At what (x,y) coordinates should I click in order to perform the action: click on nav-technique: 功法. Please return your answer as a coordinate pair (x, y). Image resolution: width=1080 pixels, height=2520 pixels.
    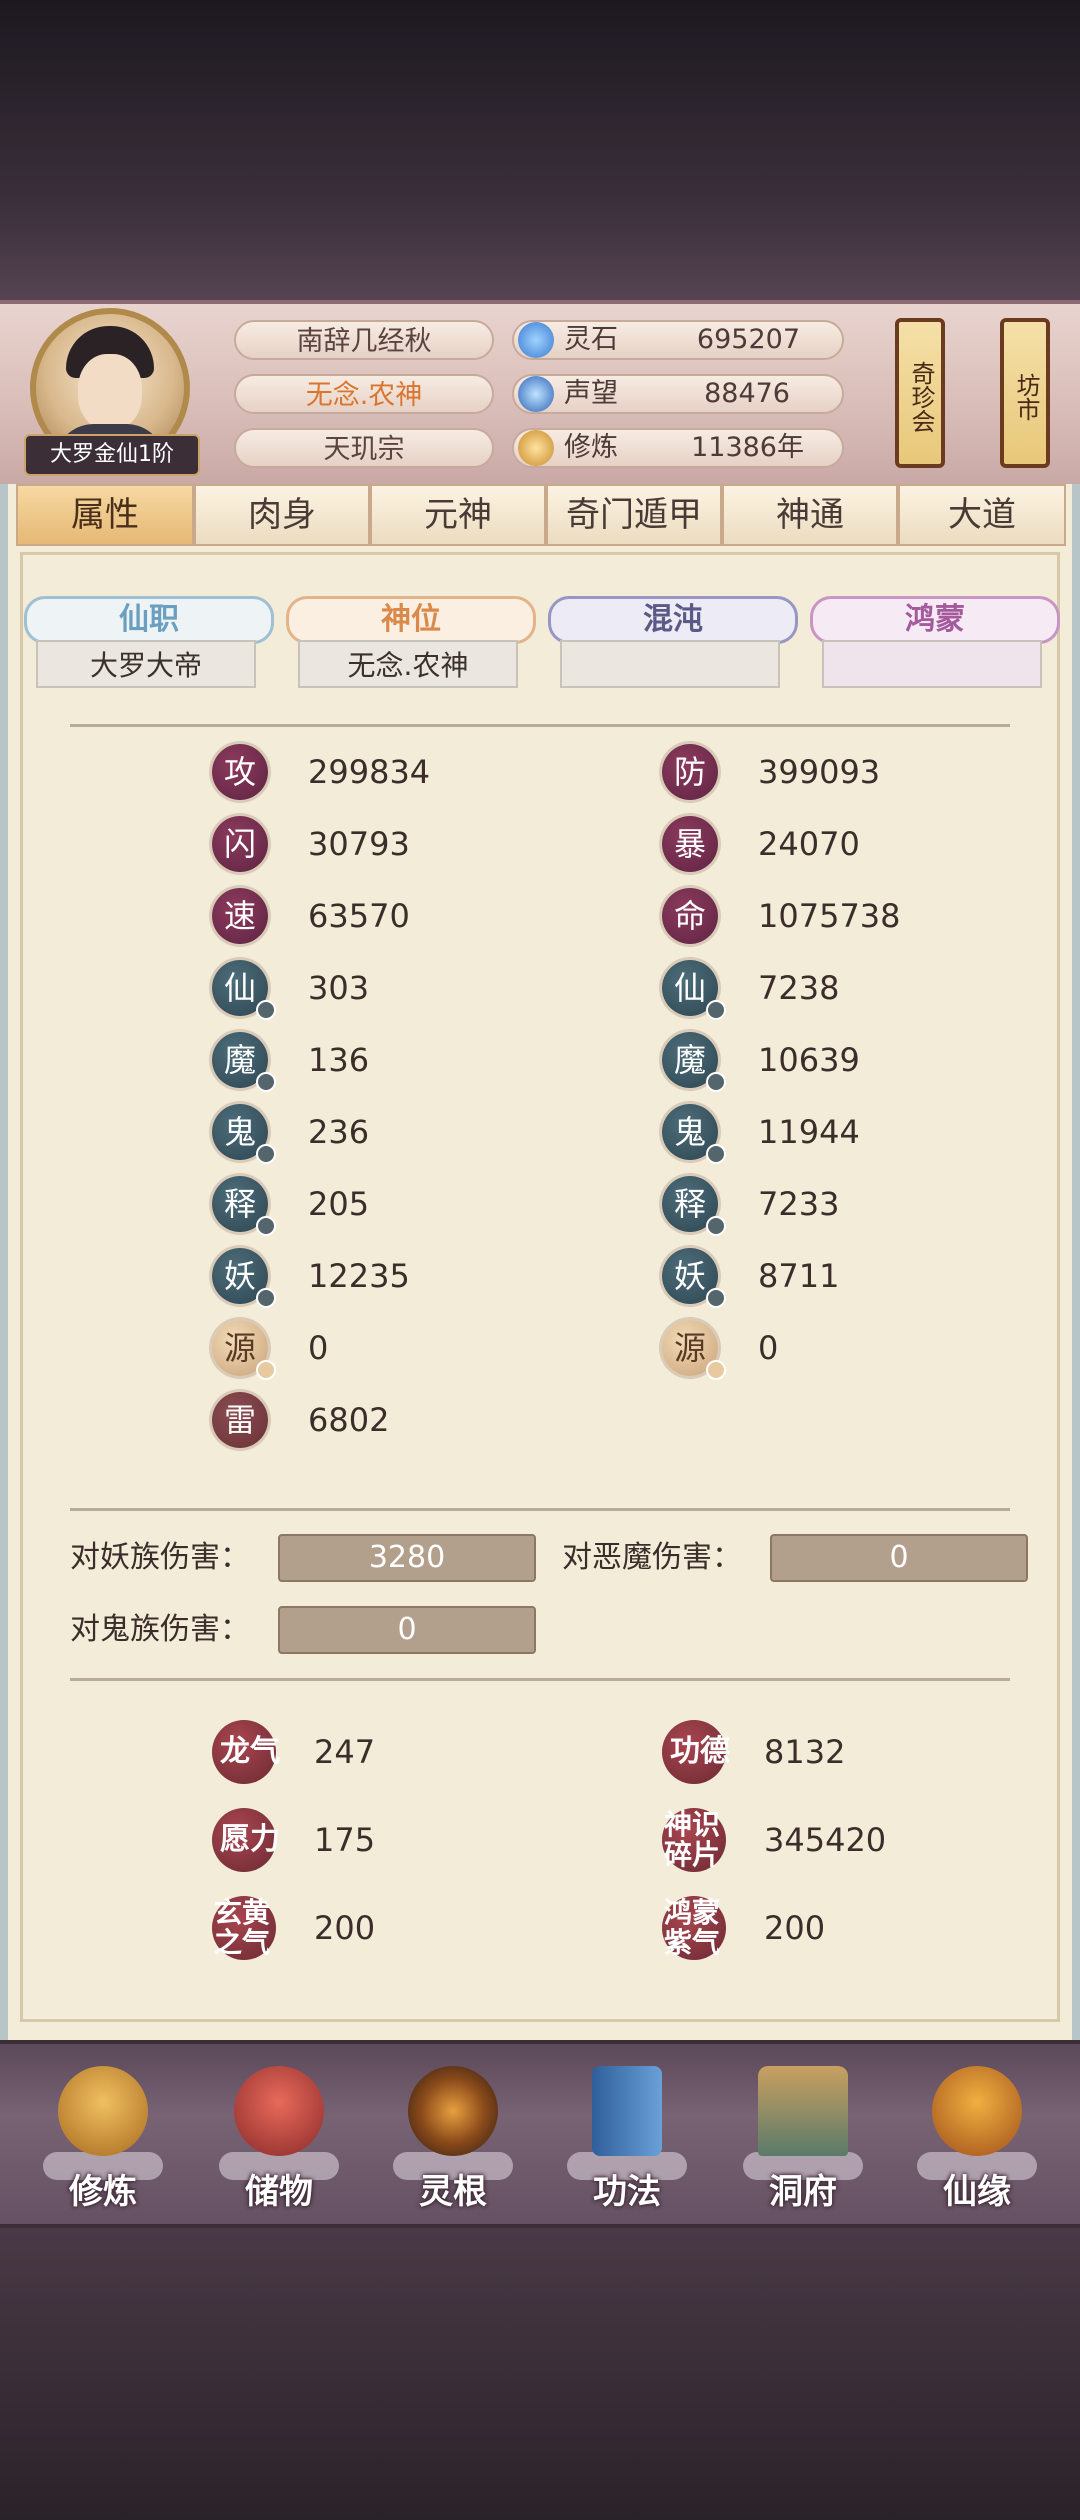
    Looking at the image, I should click on (627, 2136).